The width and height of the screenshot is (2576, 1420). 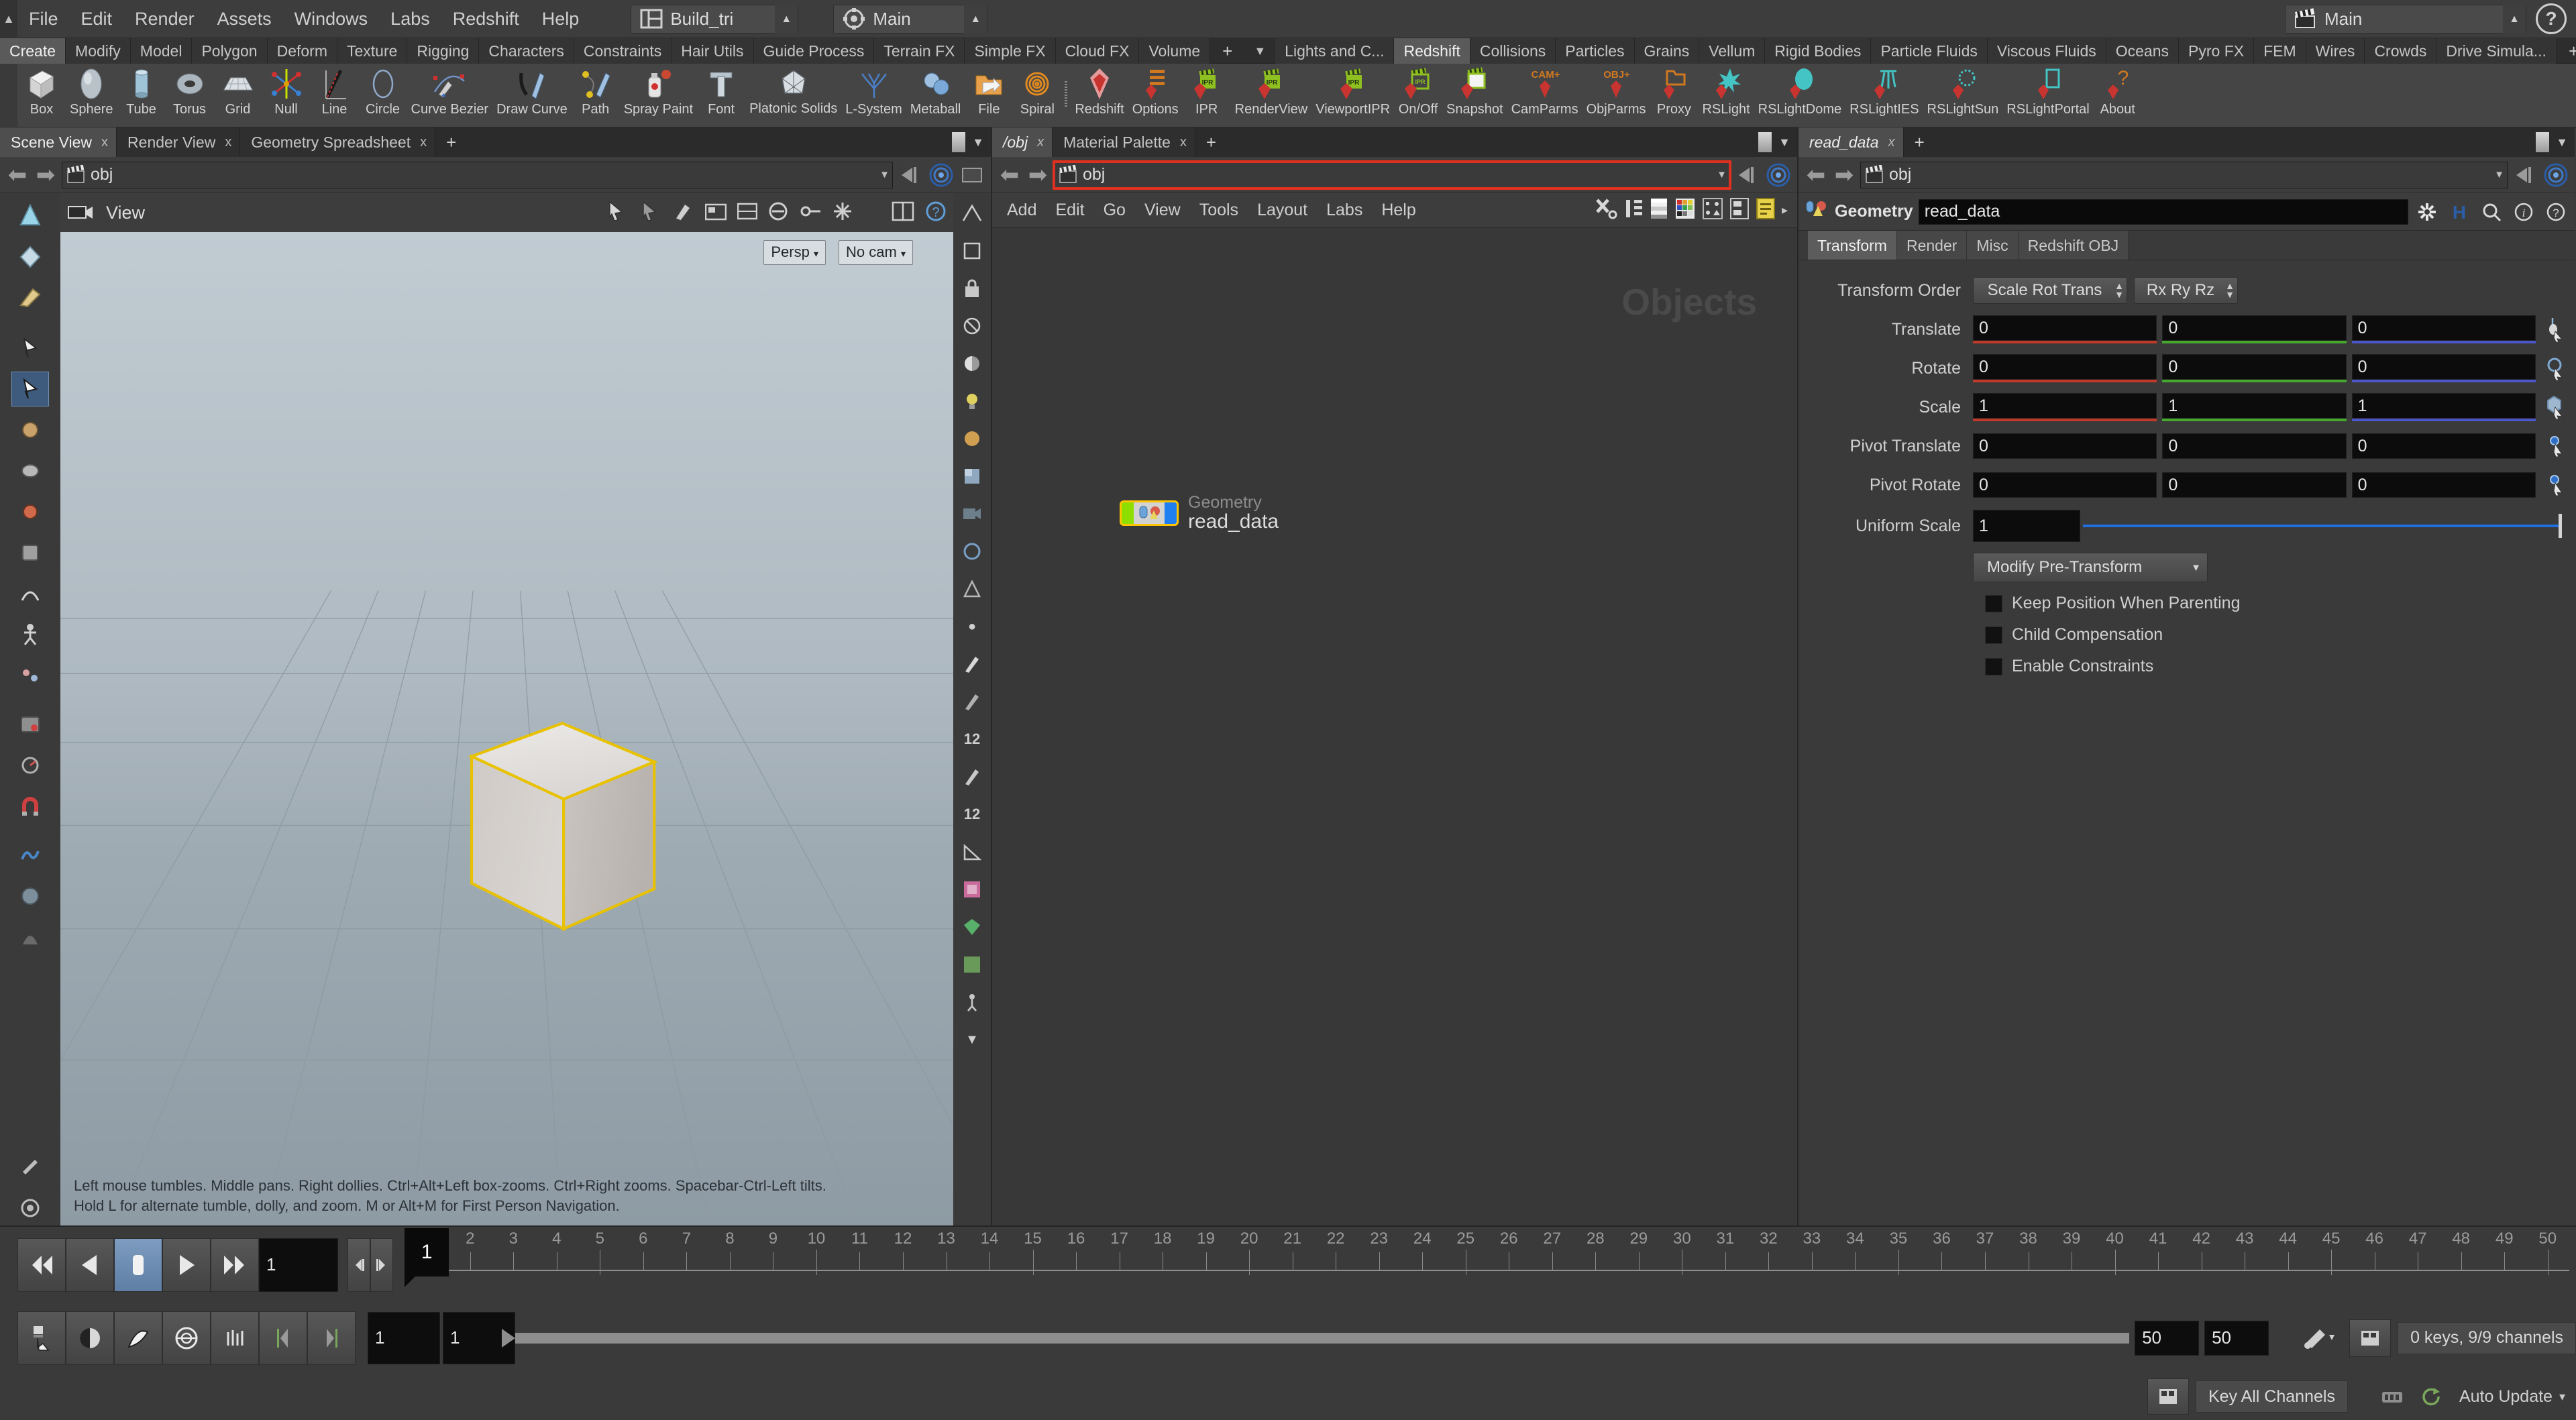 I want to click on tab-read-data-parms: read_data x, so click(x=1851, y=142).